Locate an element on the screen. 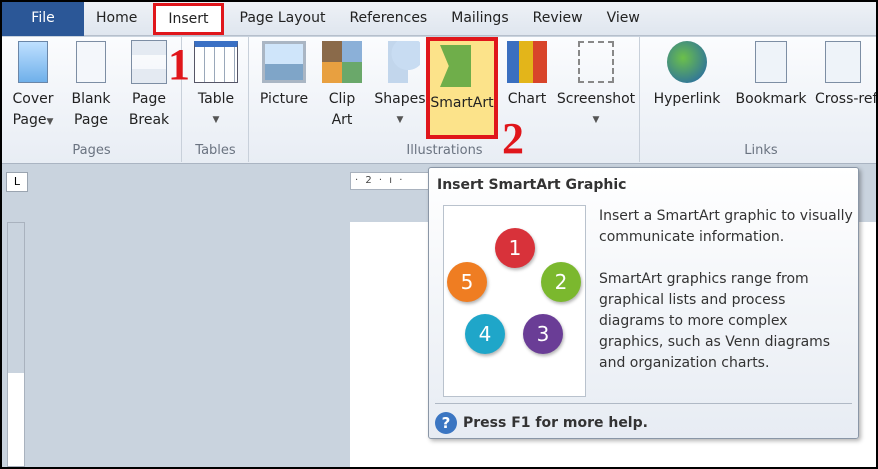  shapes-icon is located at coordinates (400, 62).